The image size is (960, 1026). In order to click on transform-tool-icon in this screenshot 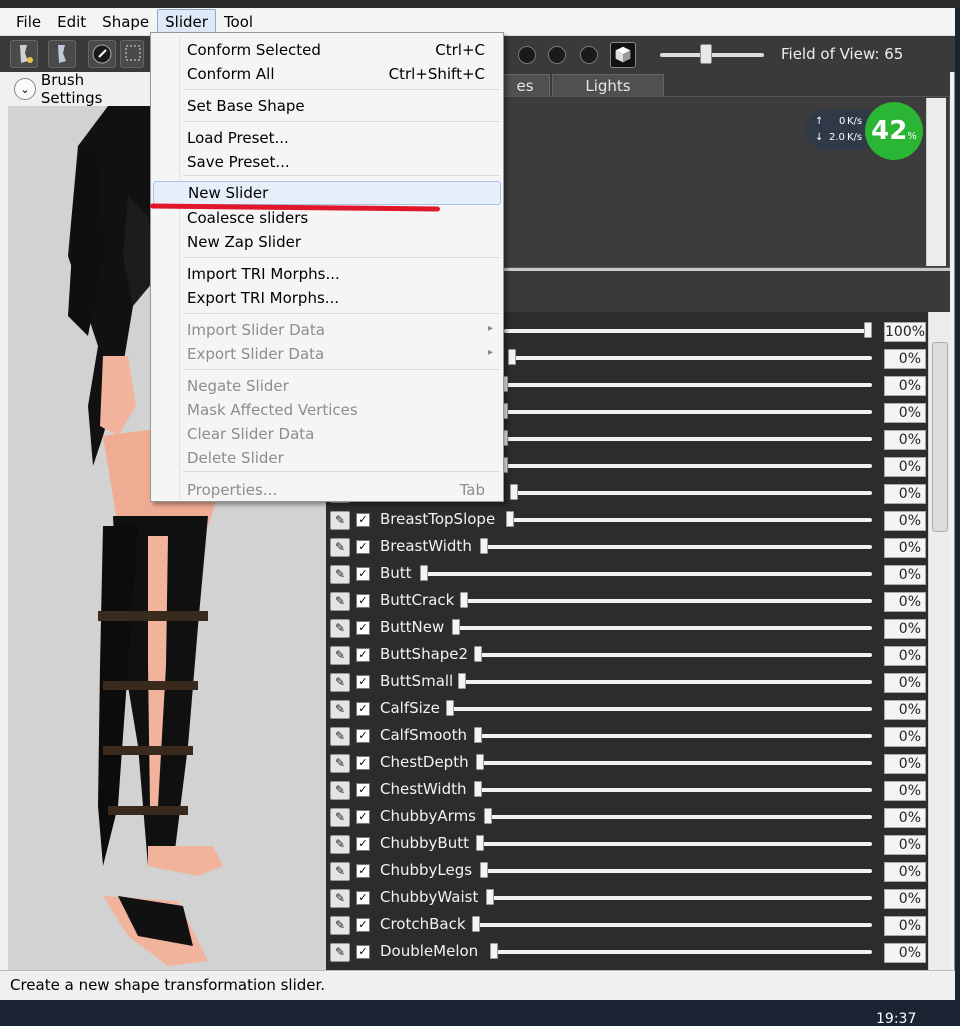, I will do `click(132, 54)`.